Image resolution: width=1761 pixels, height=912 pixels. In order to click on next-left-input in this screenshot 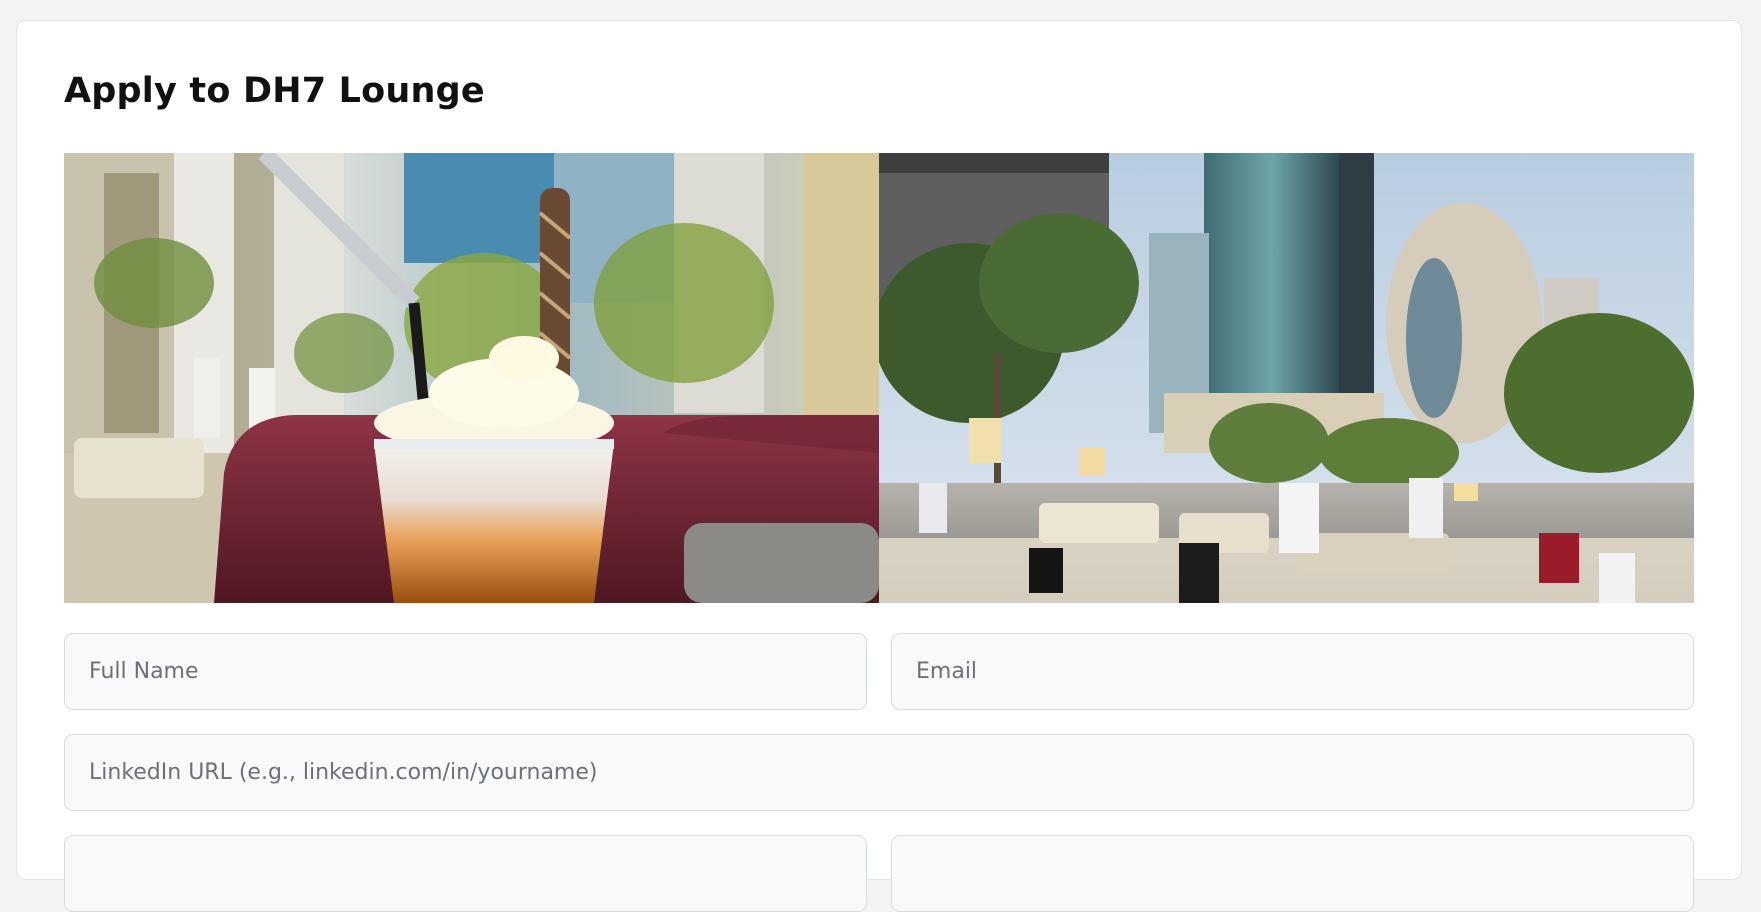, I will do `click(465, 873)`.